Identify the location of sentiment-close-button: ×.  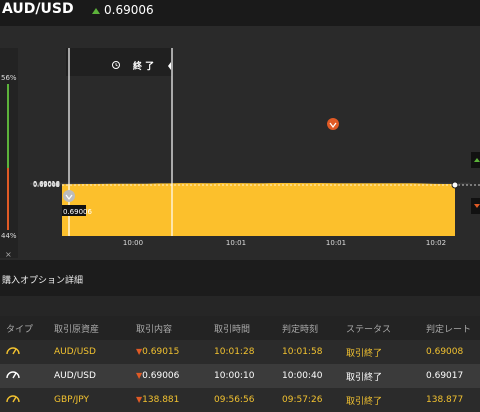
(8, 254).